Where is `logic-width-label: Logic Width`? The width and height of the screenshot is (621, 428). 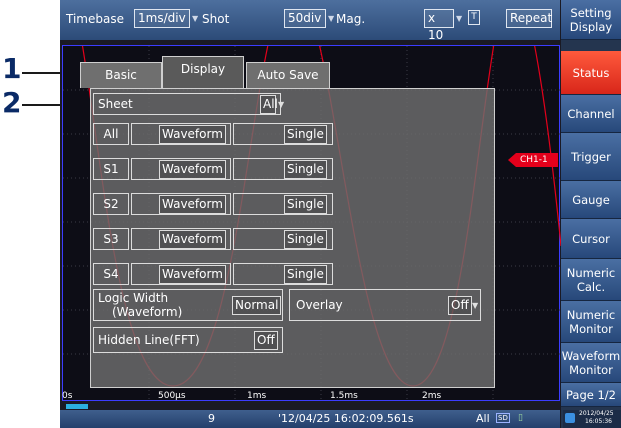 logic-width-label: Logic Width is located at coordinates (133, 298).